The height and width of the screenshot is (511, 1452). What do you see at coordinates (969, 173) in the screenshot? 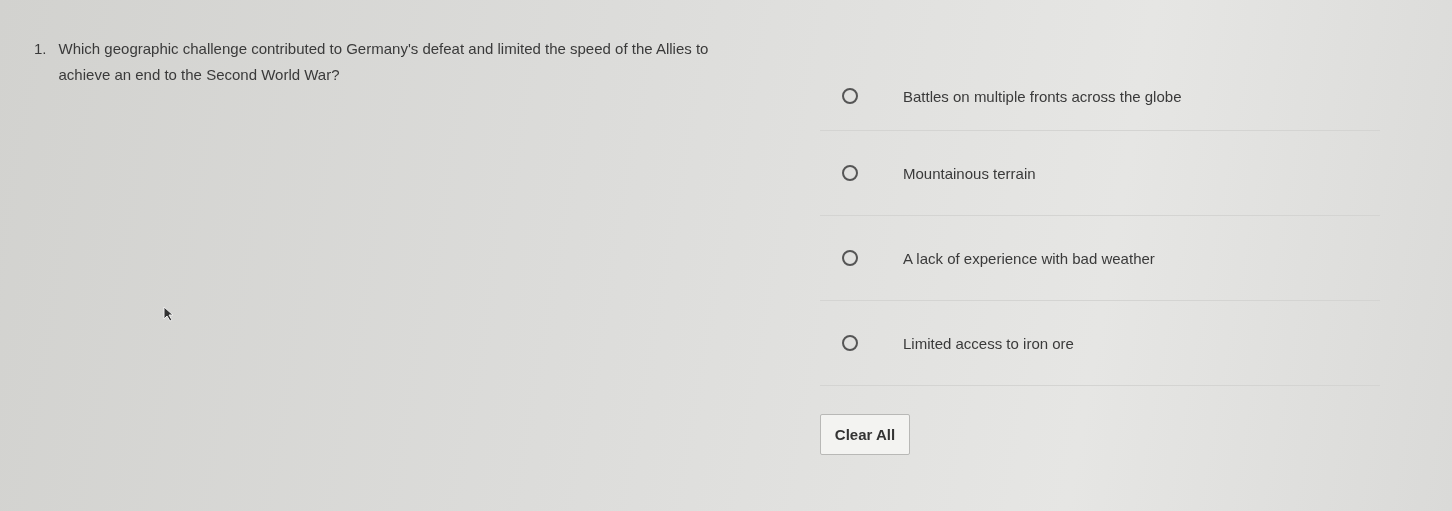
I see `option-label: Mountainous terrain` at bounding box center [969, 173].